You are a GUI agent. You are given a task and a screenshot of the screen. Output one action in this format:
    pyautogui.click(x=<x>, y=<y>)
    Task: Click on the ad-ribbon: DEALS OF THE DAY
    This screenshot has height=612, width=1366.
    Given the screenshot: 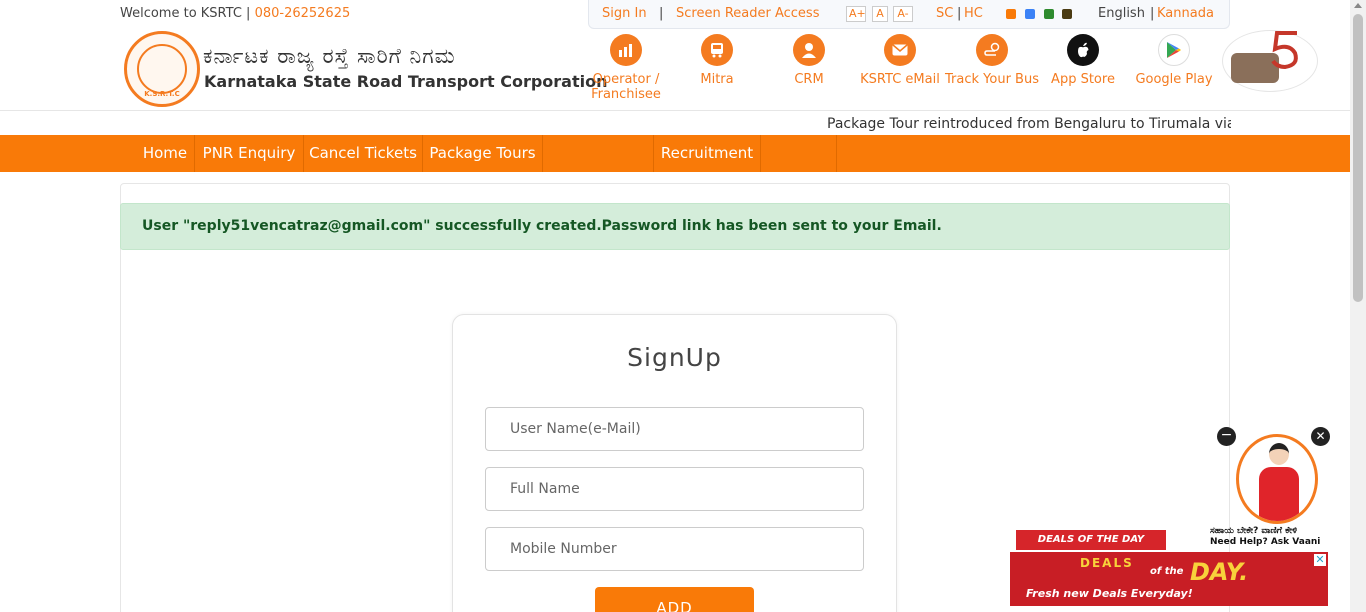 What is the action you would take?
    pyautogui.click(x=1091, y=540)
    